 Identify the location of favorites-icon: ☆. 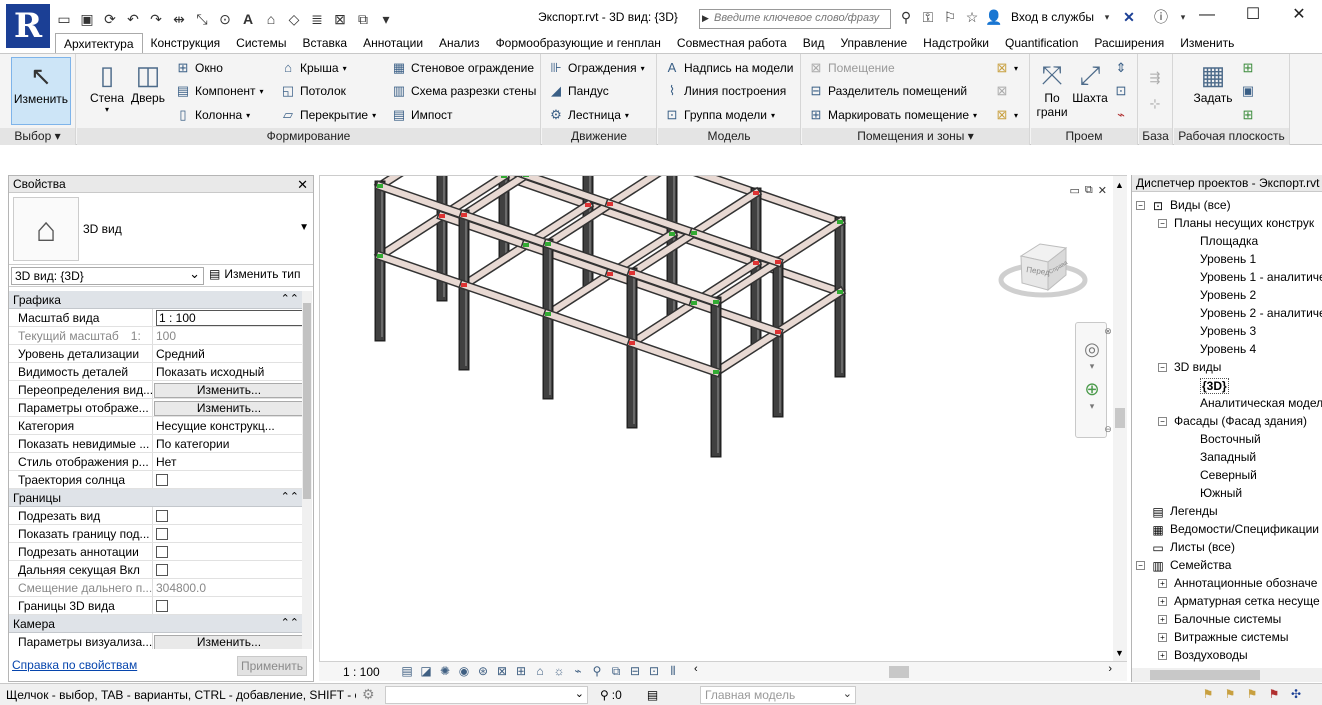
(972, 17).